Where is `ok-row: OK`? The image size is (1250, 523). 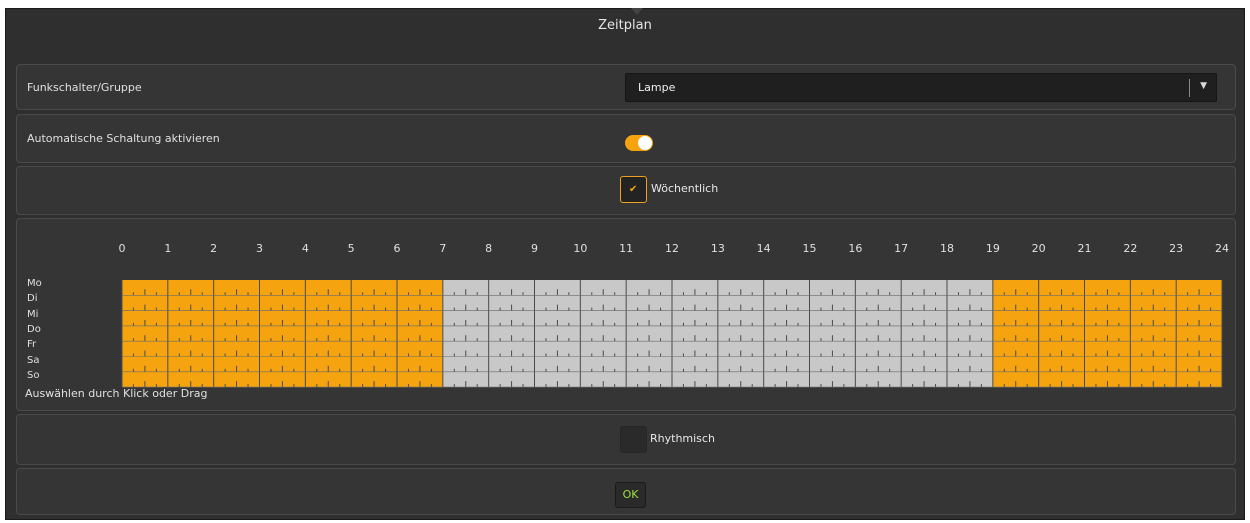
ok-row: OK is located at coordinates (626, 491).